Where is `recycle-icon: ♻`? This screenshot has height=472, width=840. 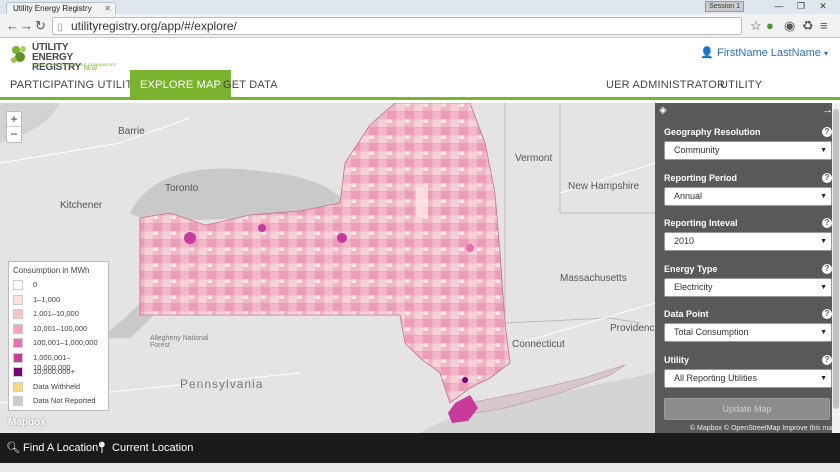
recycle-icon: ♻ is located at coordinates (808, 26).